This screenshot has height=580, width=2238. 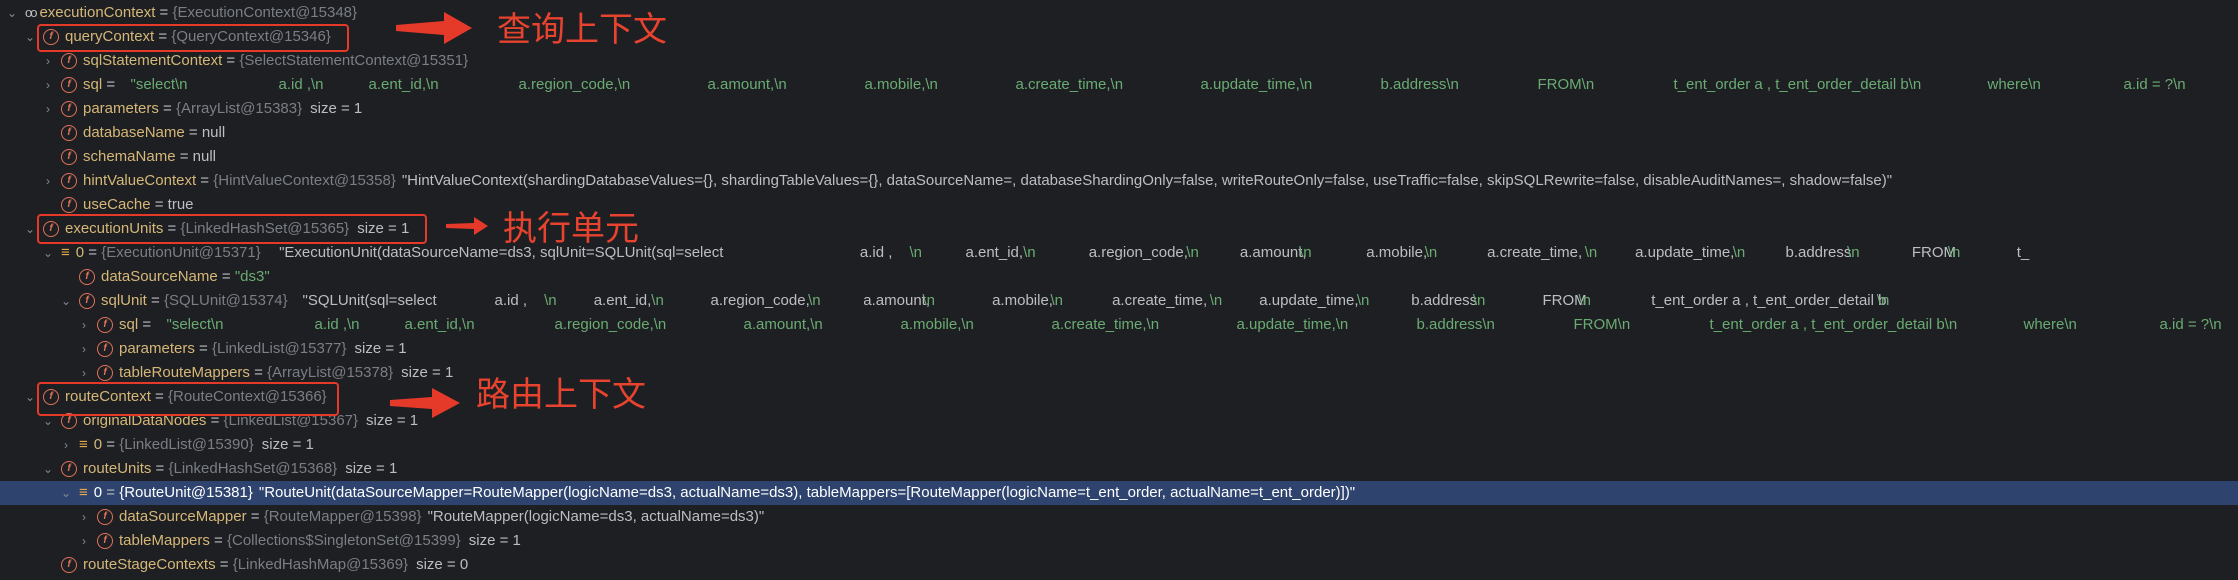 What do you see at coordinates (783, 324) in the screenshot?
I see `string-segment: a.amount,\n` at bounding box center [783, 324].